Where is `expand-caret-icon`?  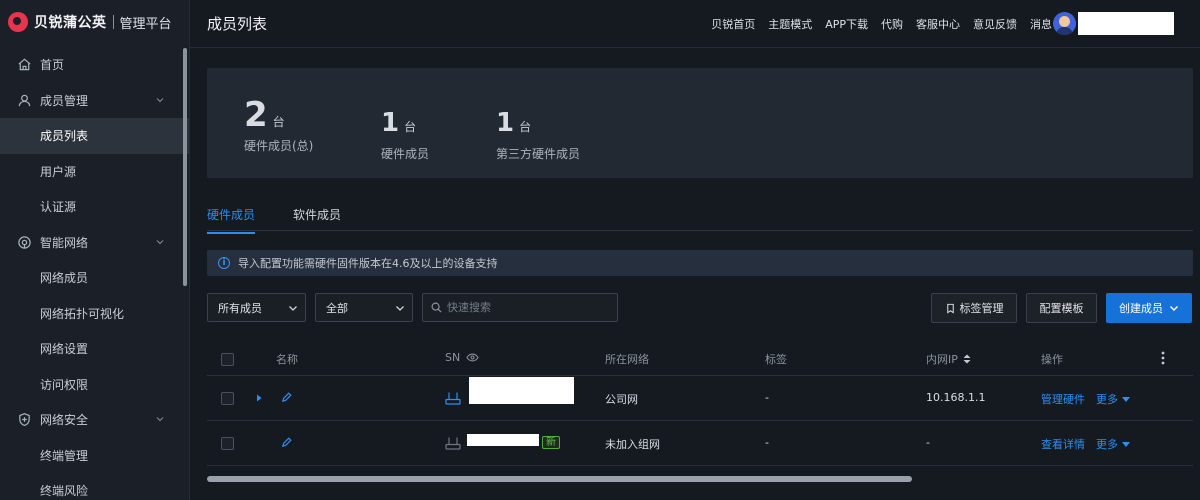
expand-caret-icon is located at coordinates (259, 398).